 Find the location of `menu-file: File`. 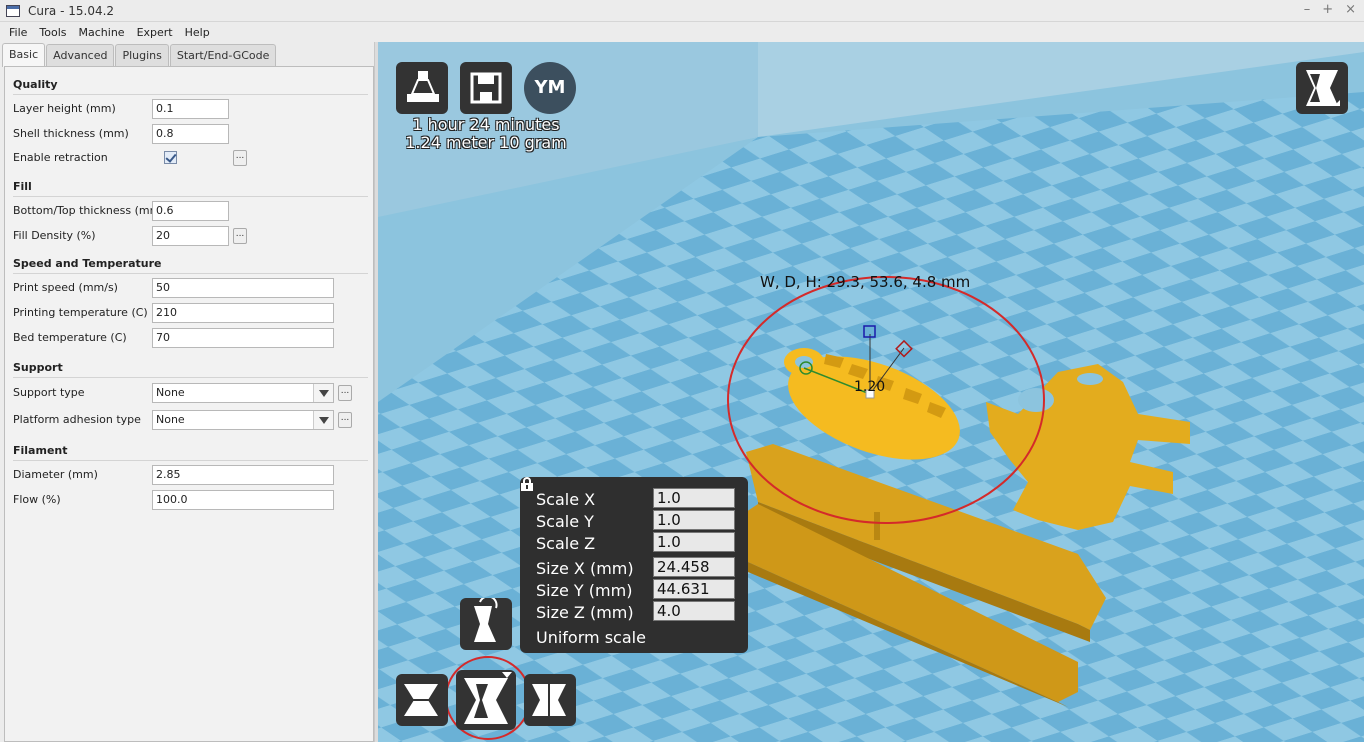

menu-file: File is located at coordinates (18, 32).